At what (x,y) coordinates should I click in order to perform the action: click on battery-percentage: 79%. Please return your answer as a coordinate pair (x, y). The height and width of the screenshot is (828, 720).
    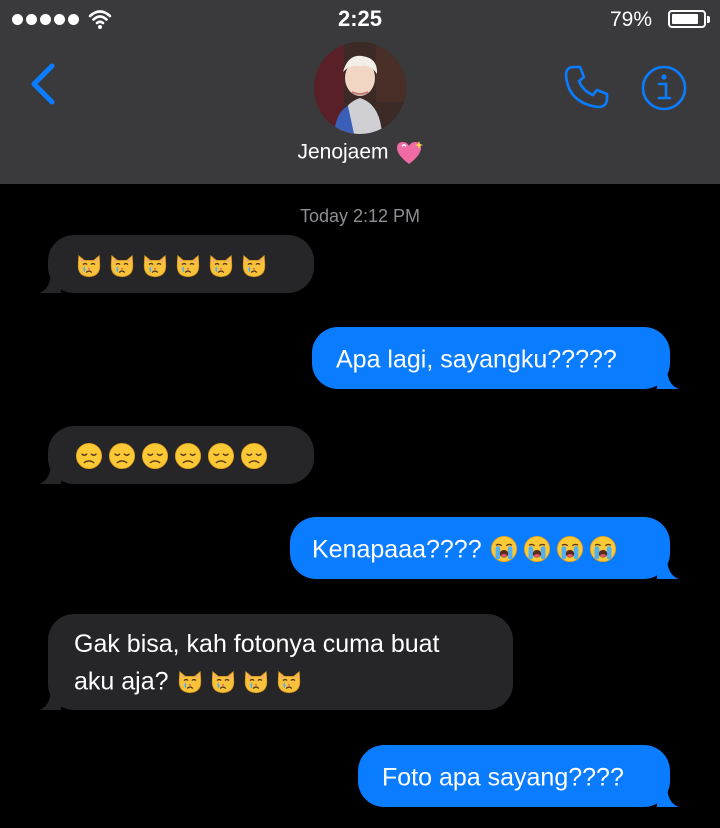
    Looking at the image, I should click on (630, 19).